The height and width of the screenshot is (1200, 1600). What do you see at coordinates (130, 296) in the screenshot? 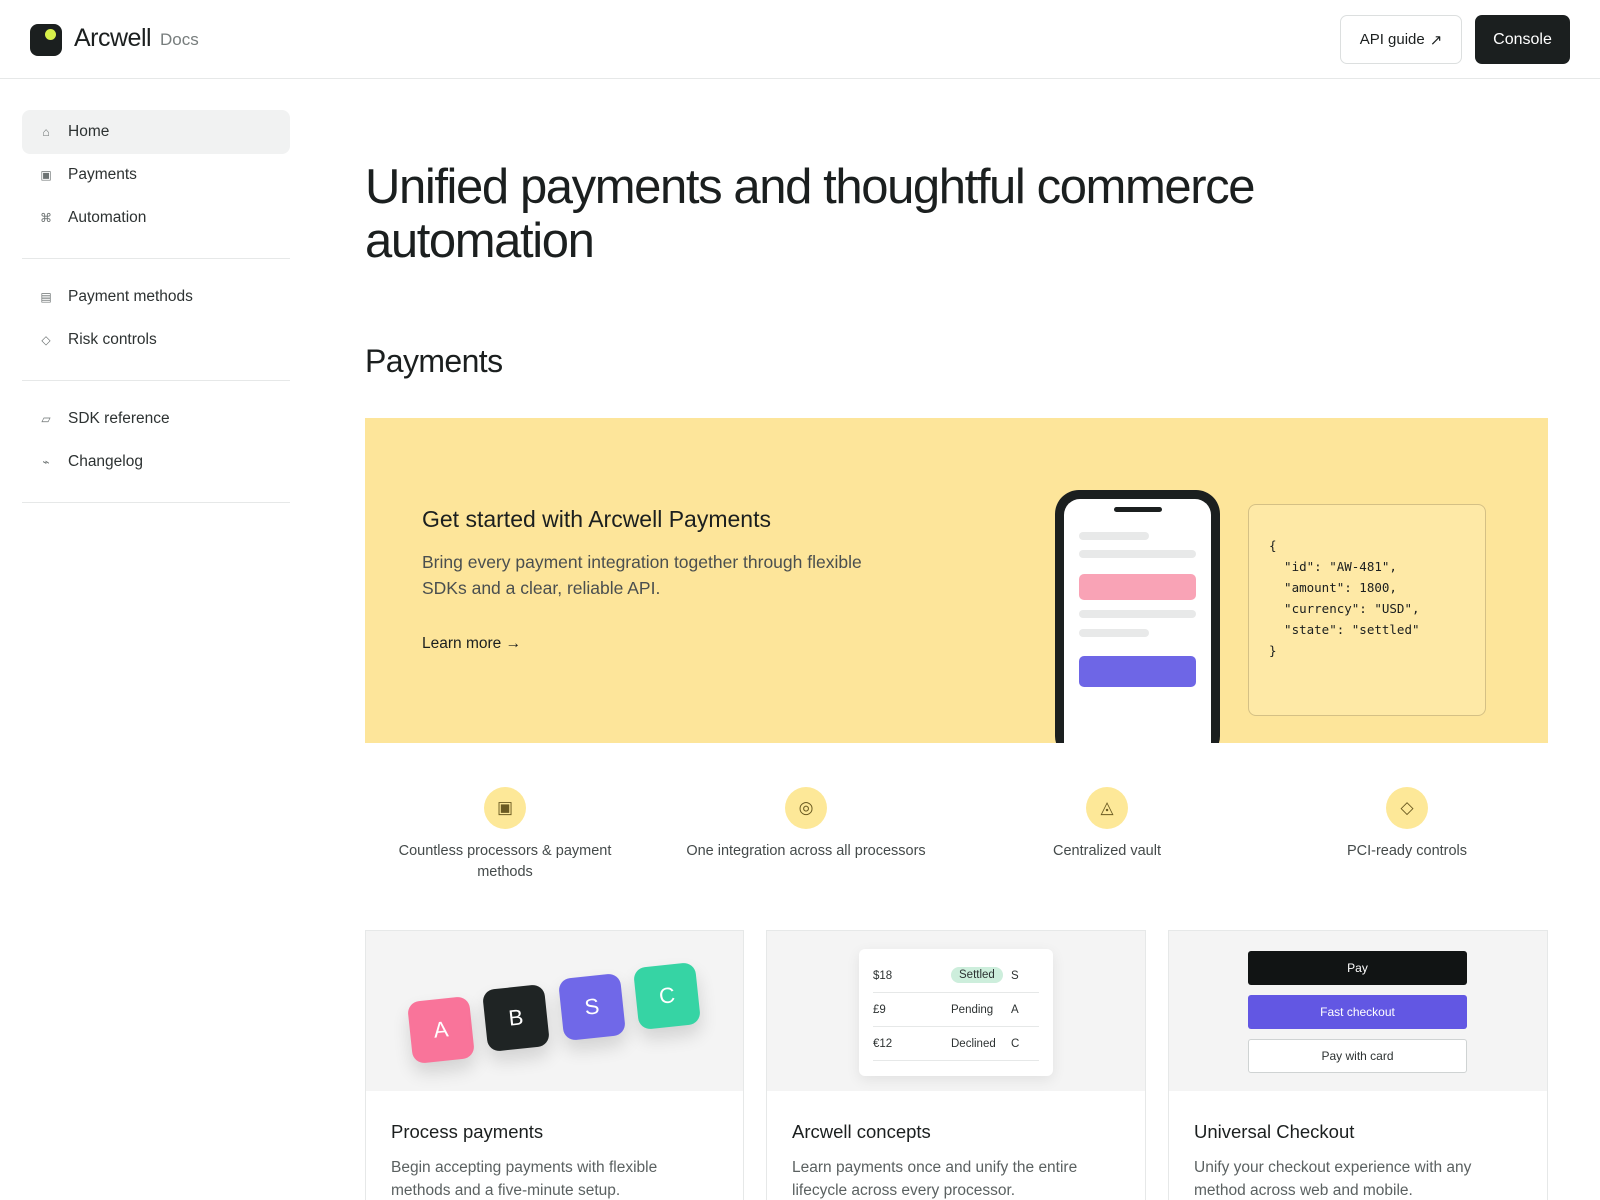
I see `sidebar-item-label: Payment methods` at bounding box center [130, 296].